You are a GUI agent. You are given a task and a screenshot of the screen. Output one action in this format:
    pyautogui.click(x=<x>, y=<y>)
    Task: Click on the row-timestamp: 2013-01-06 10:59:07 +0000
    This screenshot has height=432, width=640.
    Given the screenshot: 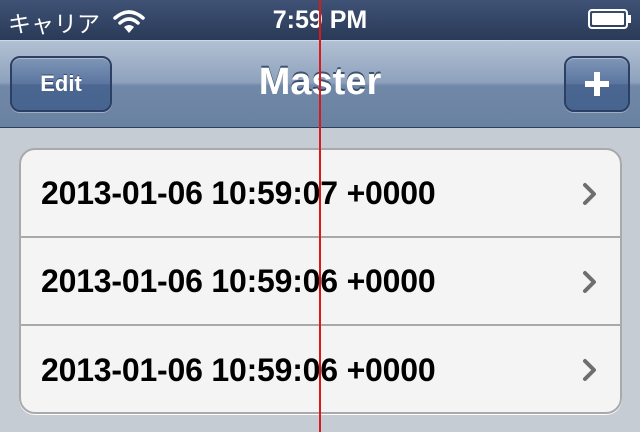 What is the action you would take?
    pyautogui.click(x=238, y=192)
    